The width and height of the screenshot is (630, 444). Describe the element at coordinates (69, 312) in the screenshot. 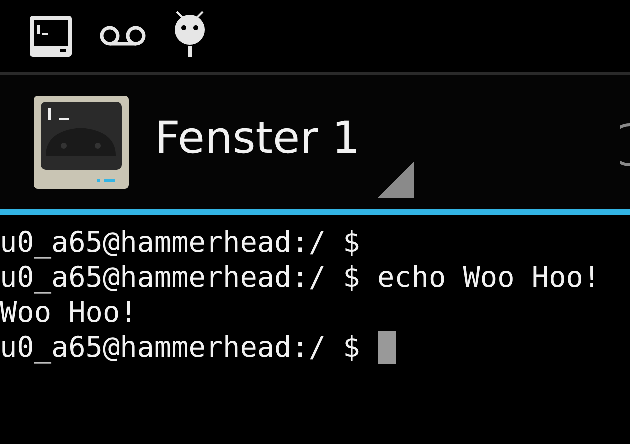

I see `terminal-line: Woo Hoo!` at that location.